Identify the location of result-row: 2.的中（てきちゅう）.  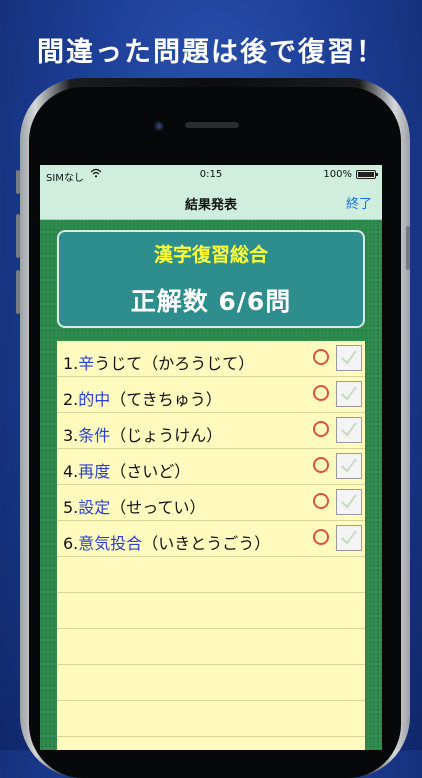
(211, 395).